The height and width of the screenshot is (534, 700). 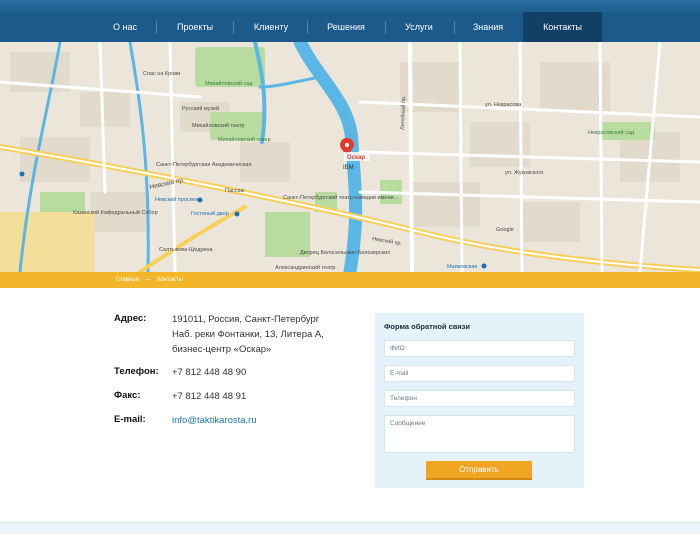 I want to click on map-label-kazan-cathedral: Казанский Кафедральный Собор, so click(x=115, y=212).